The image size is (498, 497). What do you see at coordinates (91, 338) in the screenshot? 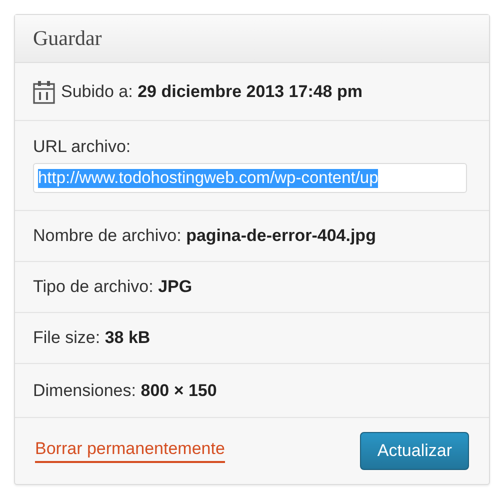
I see `file-detail: File size: 38 kB` at bounding box center [91, 338].